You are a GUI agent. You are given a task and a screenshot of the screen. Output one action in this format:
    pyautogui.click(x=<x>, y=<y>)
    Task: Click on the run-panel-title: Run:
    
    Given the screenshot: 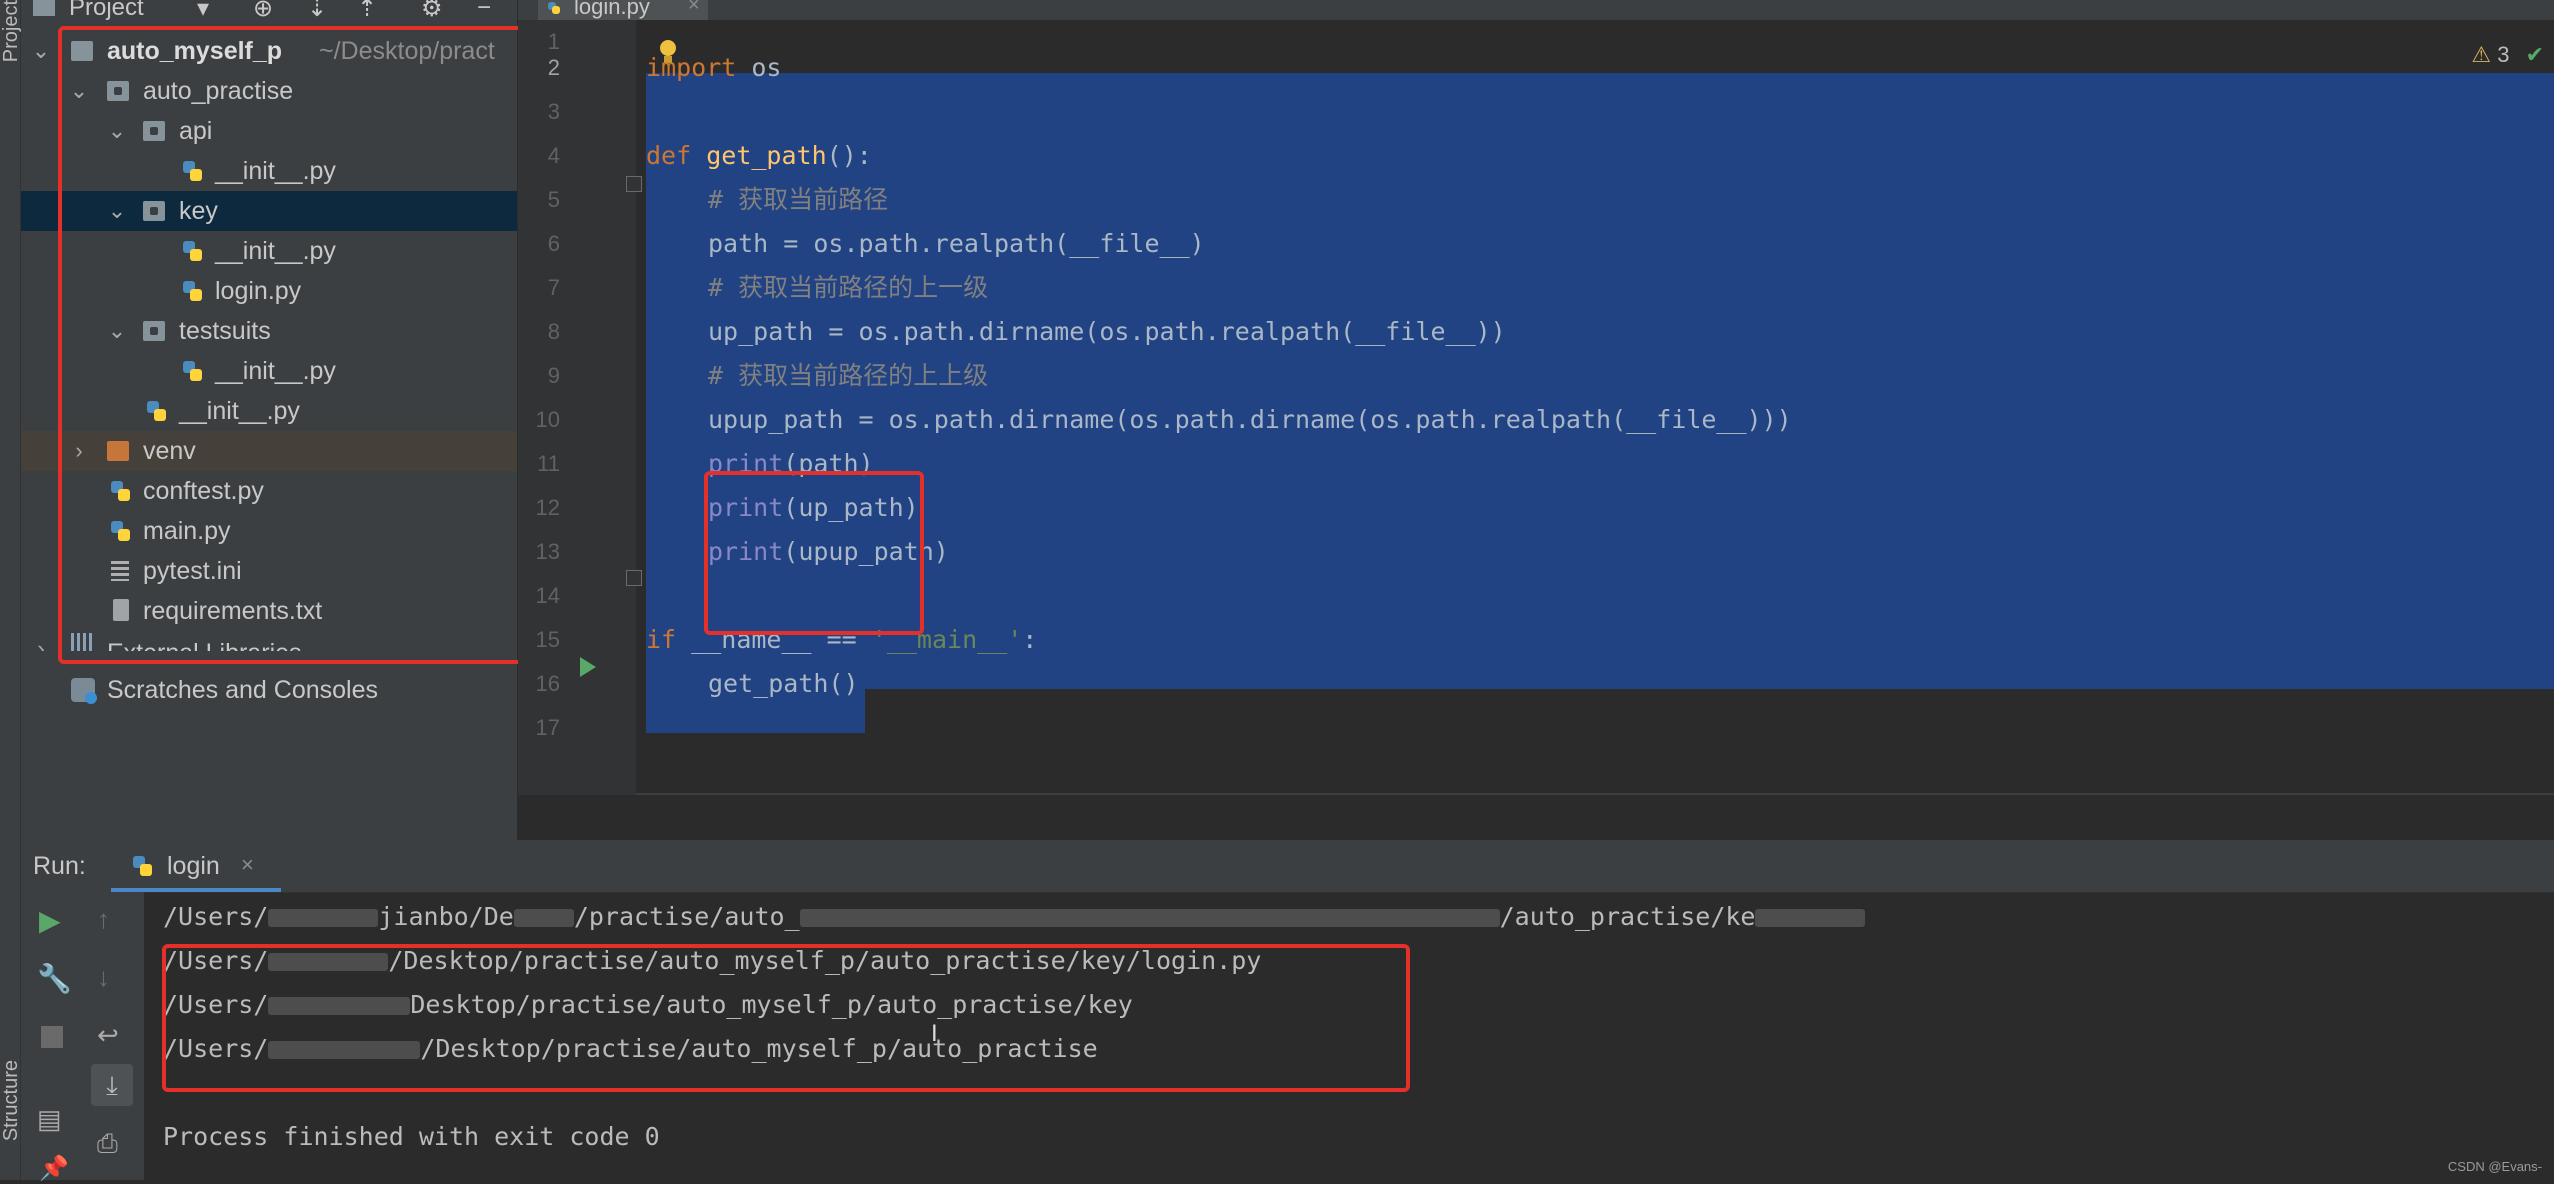 What is the action you would take?
    pyautogui.click(x=59, y=866)
    